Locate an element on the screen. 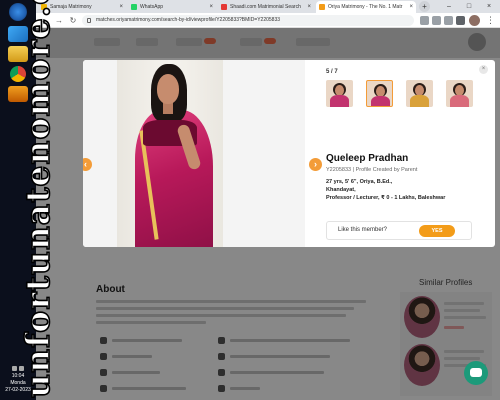 This screenshot has width=500, height=400. tab-whatsapp: WhatsApp × is located at coordinates (172, 7).